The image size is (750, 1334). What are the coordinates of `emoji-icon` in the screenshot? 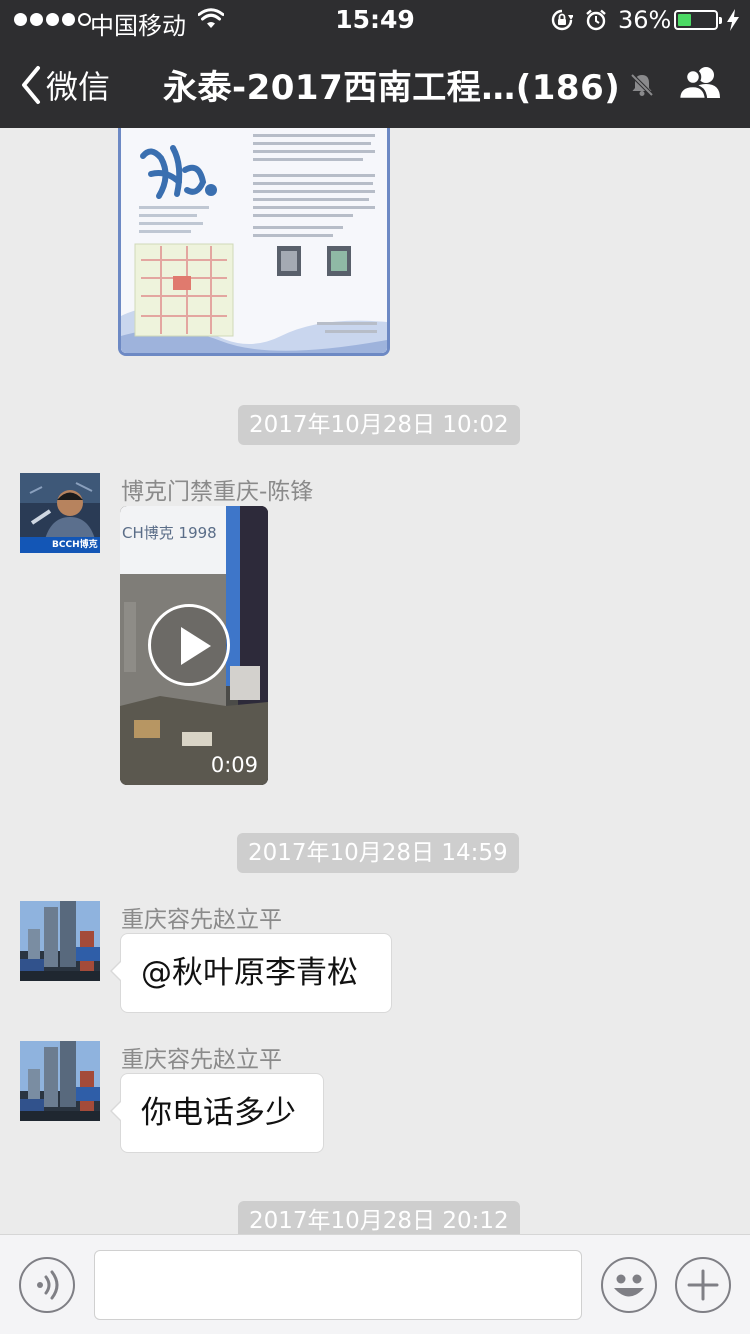 It's located at (629, 1285).